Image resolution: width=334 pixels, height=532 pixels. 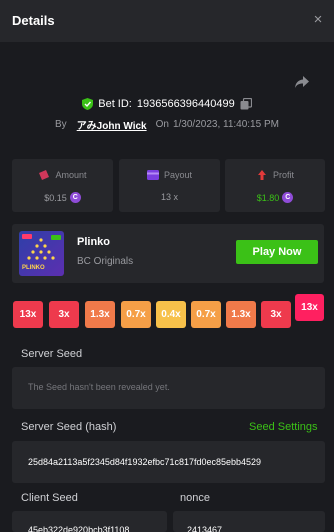 What do you see at coordinates (94, 242) in the screenshot?
I see `game-name: Plinko` at bounding box center [94, 242].